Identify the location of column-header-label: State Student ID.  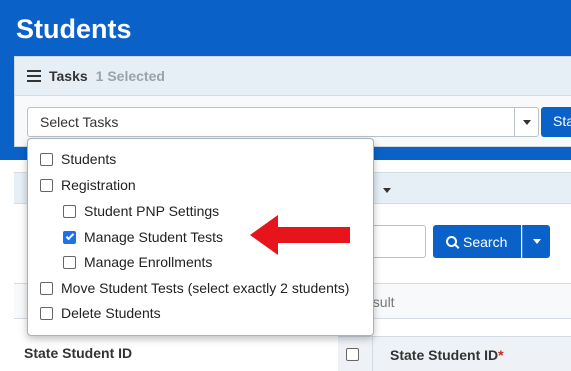
(444, 355).